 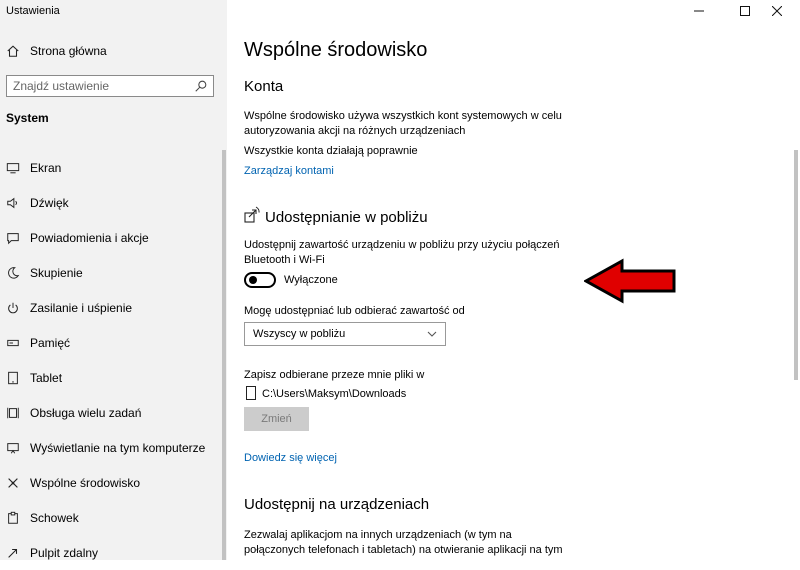 I want to click on sidebar-item-label: Tablet, so click(x=46, y=377).